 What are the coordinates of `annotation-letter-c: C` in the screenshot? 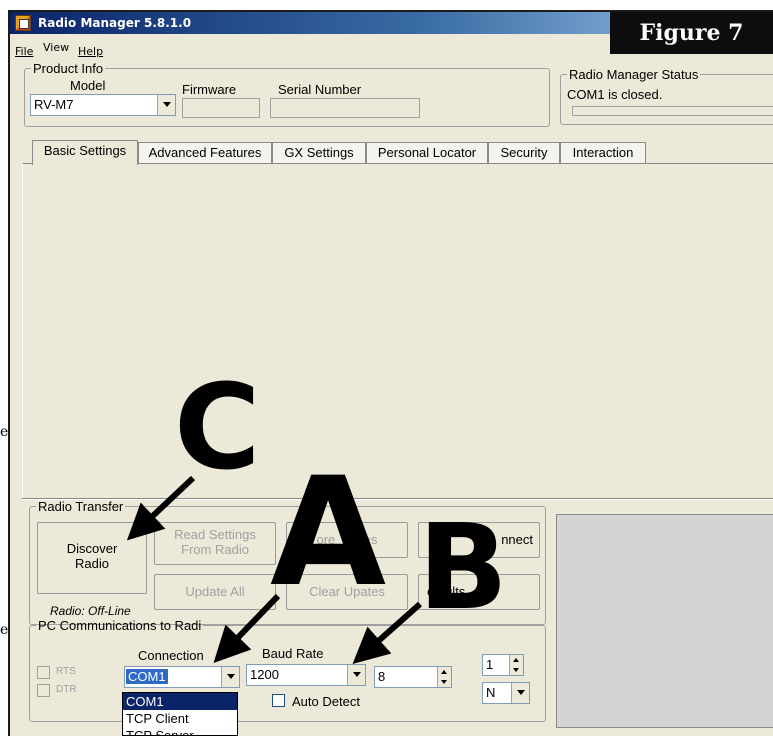 It's located at (217, 427).